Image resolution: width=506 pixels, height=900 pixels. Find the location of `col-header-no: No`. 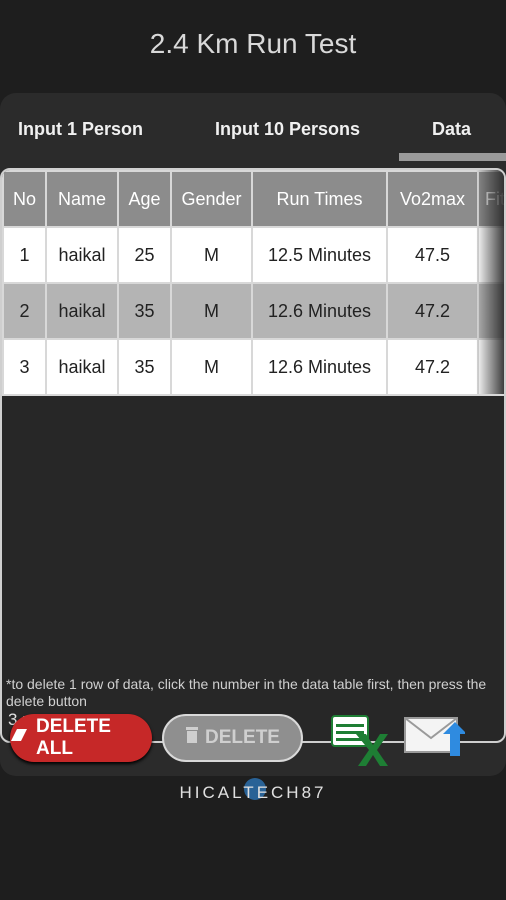

col-header-no: No is located at coordinates (24, 199).